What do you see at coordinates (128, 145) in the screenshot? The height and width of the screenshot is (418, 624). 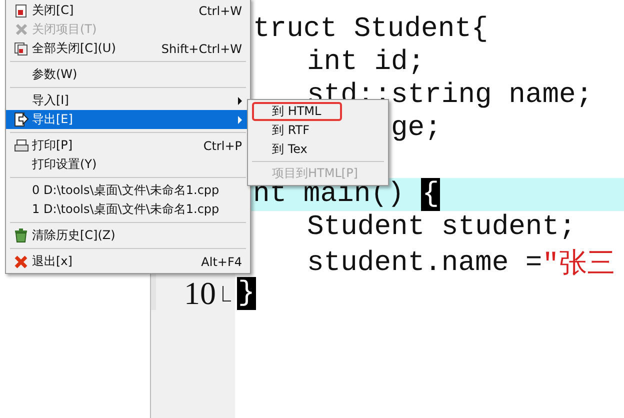 I see `menu-item: 打印[P] Ctrl+P` at bounding box center [128, 145].